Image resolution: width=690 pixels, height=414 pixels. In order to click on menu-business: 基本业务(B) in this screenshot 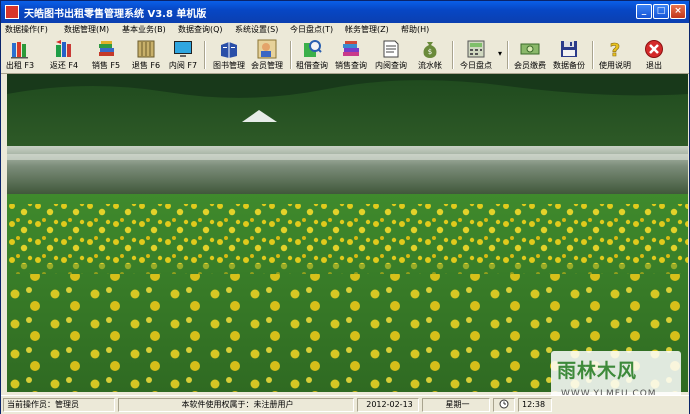, I will do `click(144, 29)`.